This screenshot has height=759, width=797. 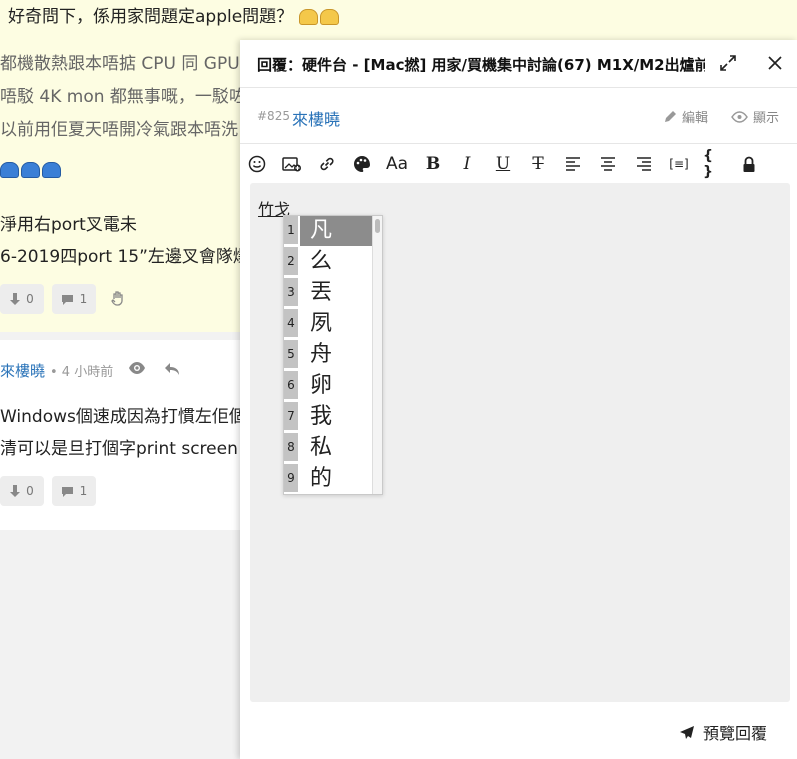 What do you see at coordinates (172, 370) in the screenshot?
I see `reply-icon` at bounding box center [172, 370].